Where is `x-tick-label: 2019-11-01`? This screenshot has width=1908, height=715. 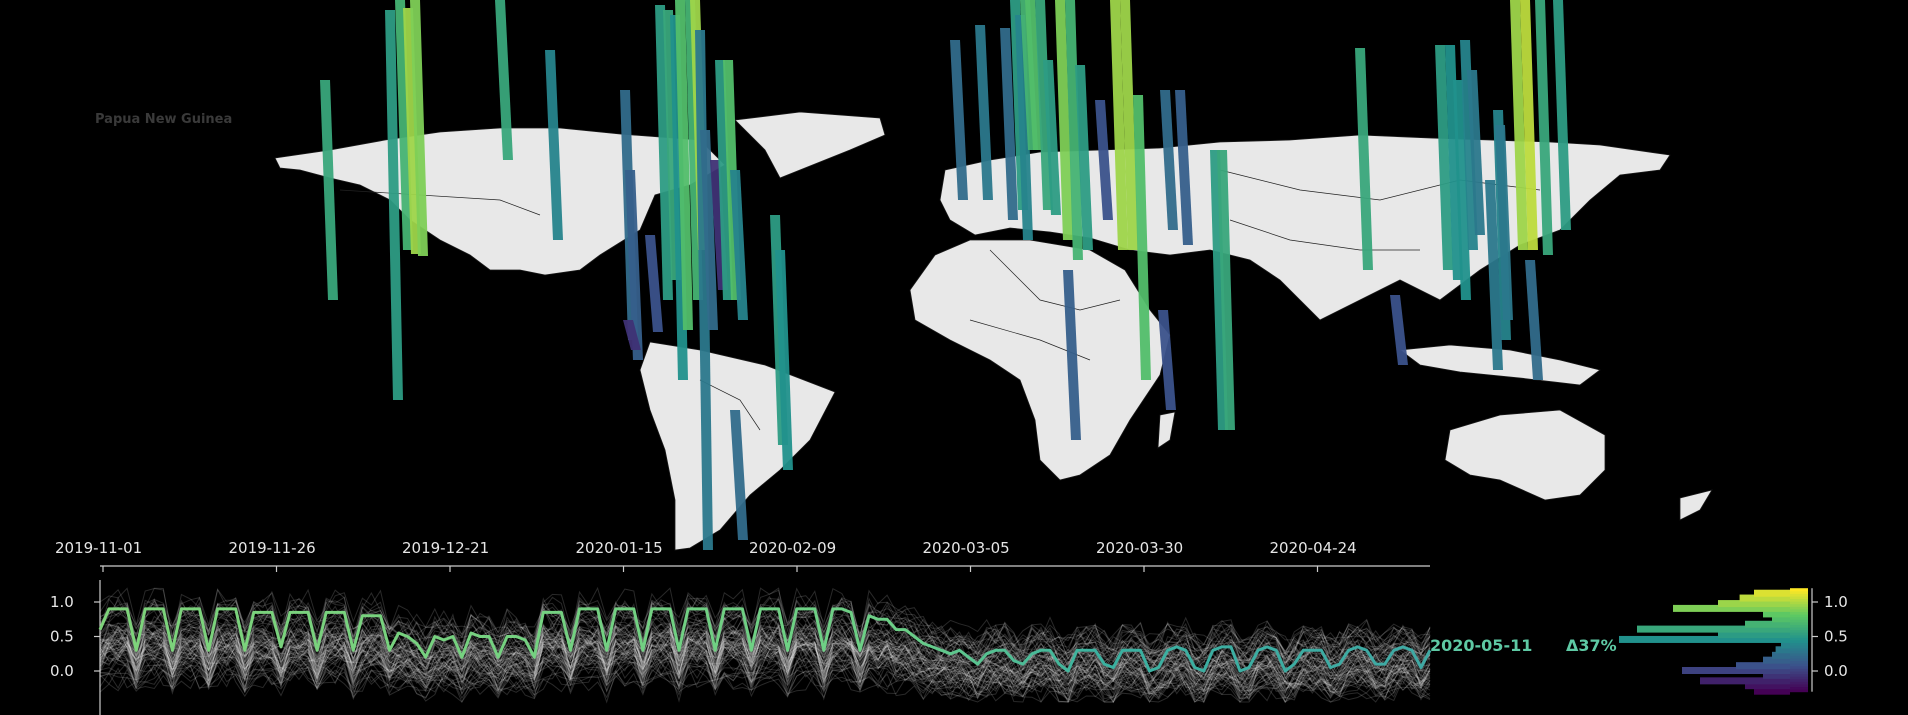 x-tick-label: 2019-11-01 is located at coordinates (98, 548).